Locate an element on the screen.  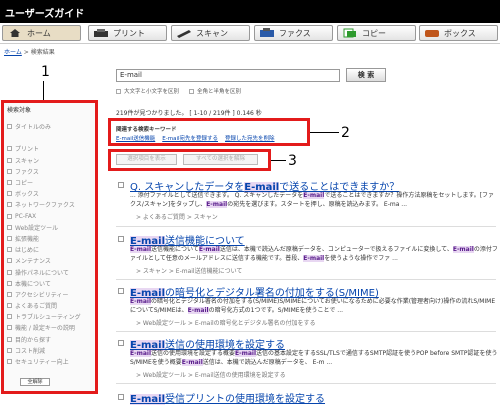
breadcrumb-home-link: ホーム is located at coordinates (13, 52).